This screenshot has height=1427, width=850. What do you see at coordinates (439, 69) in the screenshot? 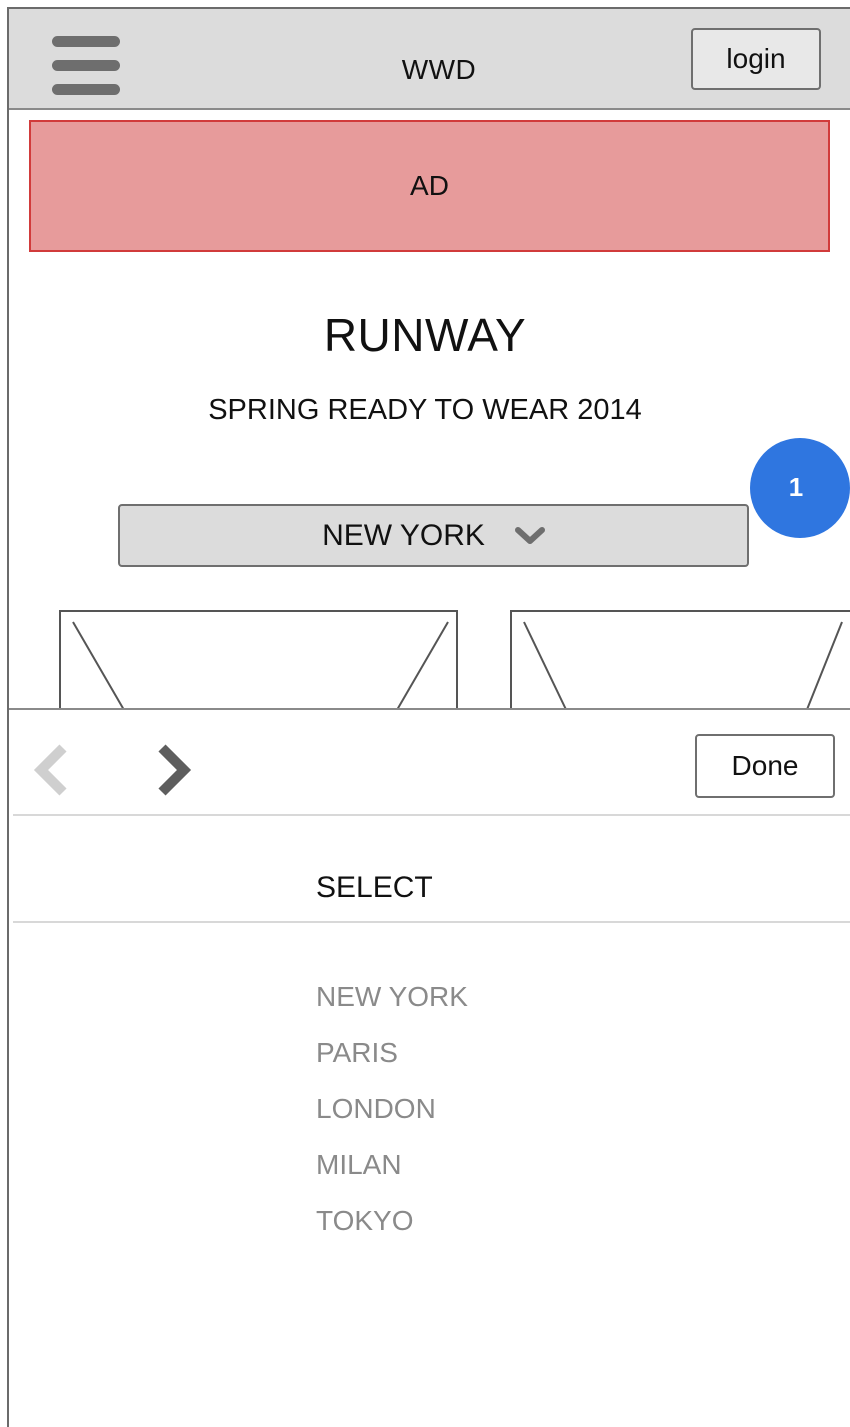
I see `site-title: WWD` at bounding box center [439, 69].